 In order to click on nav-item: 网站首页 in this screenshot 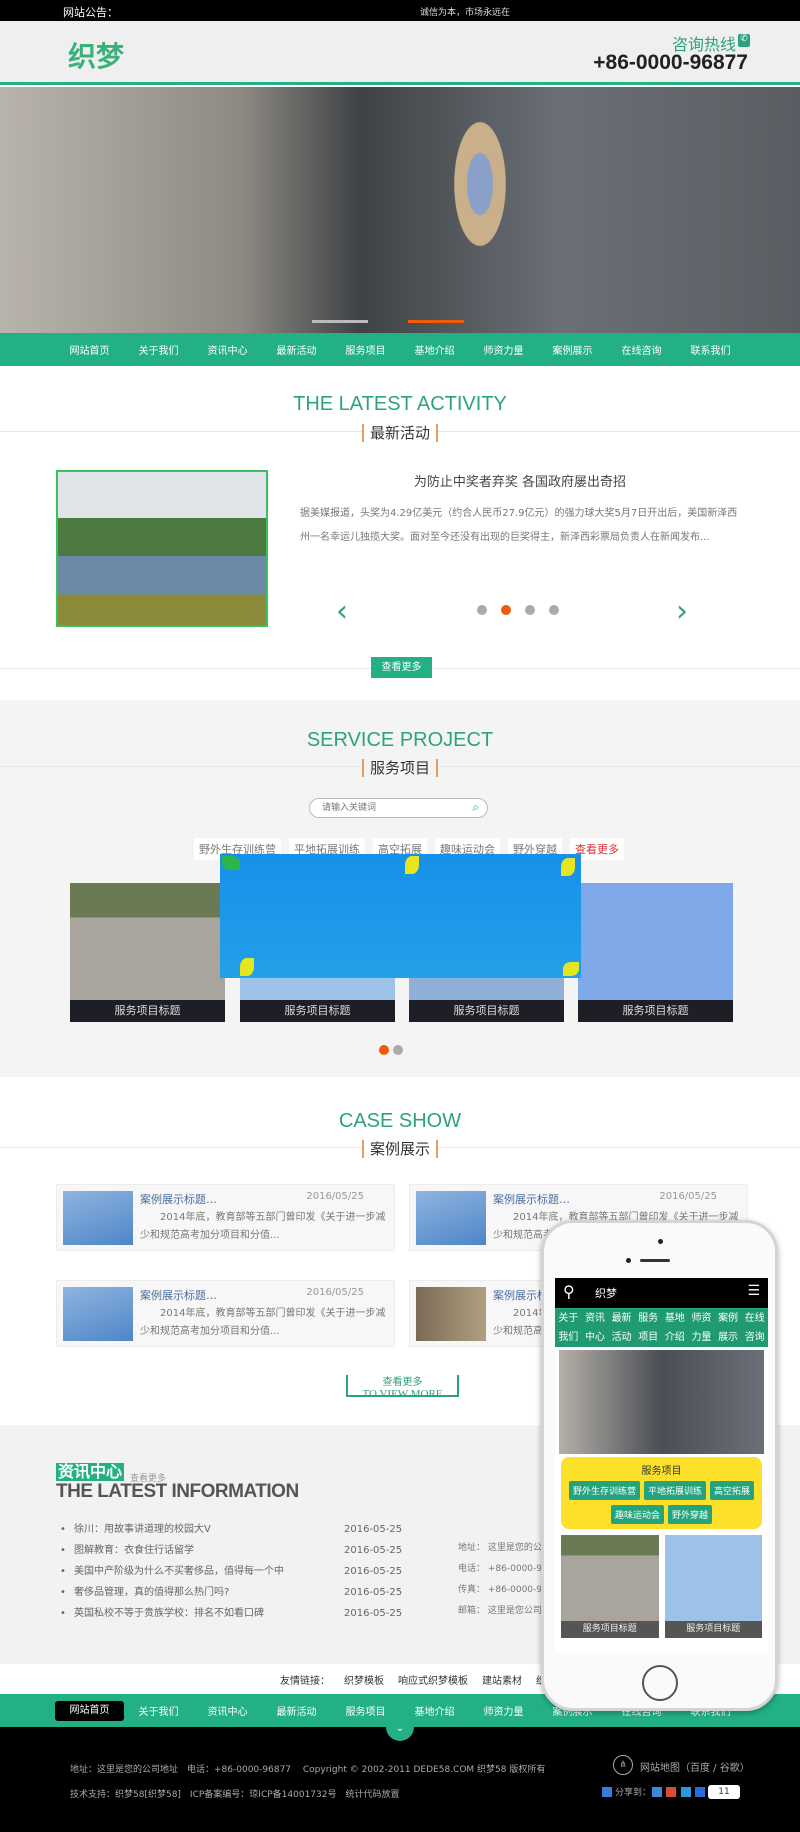, I will do `click(89, 349)`.